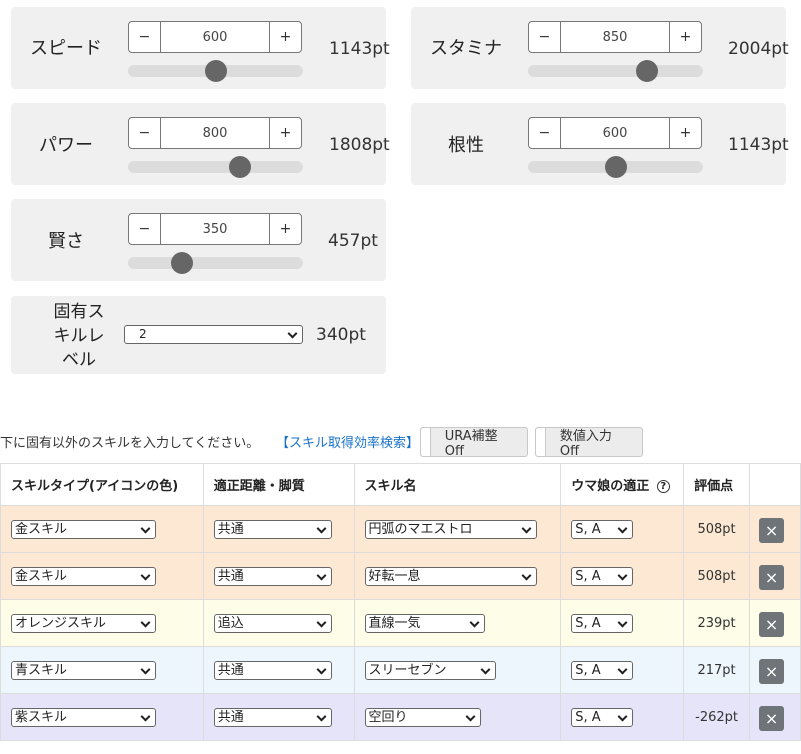 The height and width of the screenshot is (754, 801). What do you see at coordinates (41, 717) in the screenshot?
I see `skill-type-value: 紫スキル` at bounding box center [41, 717].